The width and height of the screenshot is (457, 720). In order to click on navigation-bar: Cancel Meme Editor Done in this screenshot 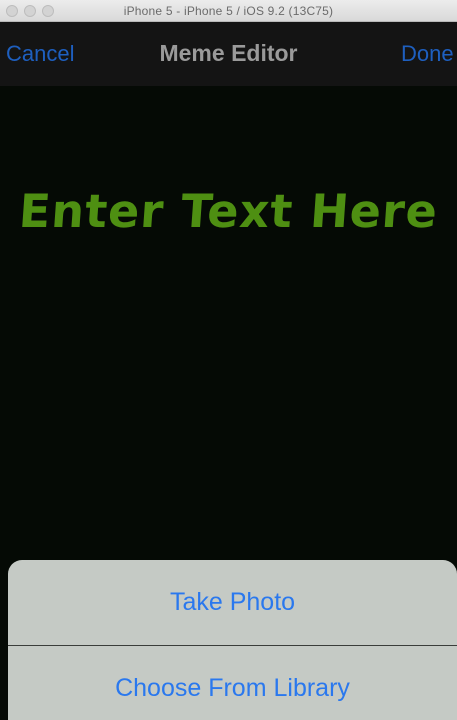, I will do `click(228, 54)`.